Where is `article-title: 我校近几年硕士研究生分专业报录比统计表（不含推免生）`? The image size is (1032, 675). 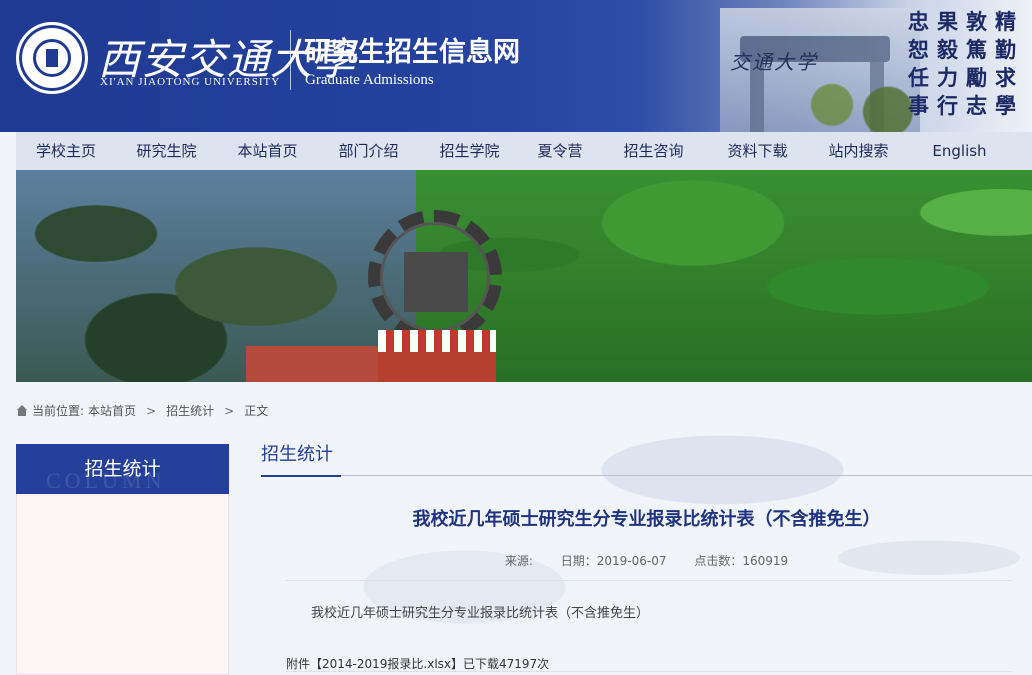
article-title: 我校近几年硕士研究生分专业报录比统计表（不含推免生） is located at coordinates (646, 519).